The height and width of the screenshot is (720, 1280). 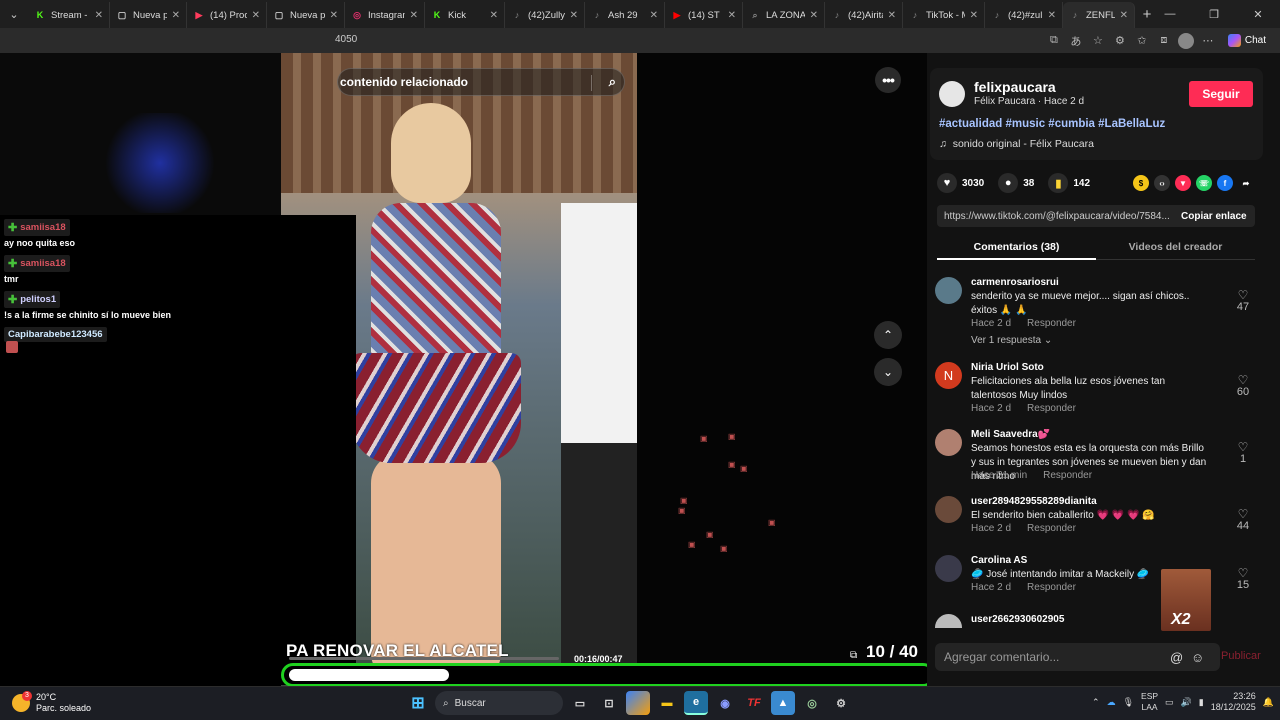 What do you see at coordinates (667, 703) in the screenshot?
I see `file-explorer-icon: ▬` at bounding box center [667, 703].